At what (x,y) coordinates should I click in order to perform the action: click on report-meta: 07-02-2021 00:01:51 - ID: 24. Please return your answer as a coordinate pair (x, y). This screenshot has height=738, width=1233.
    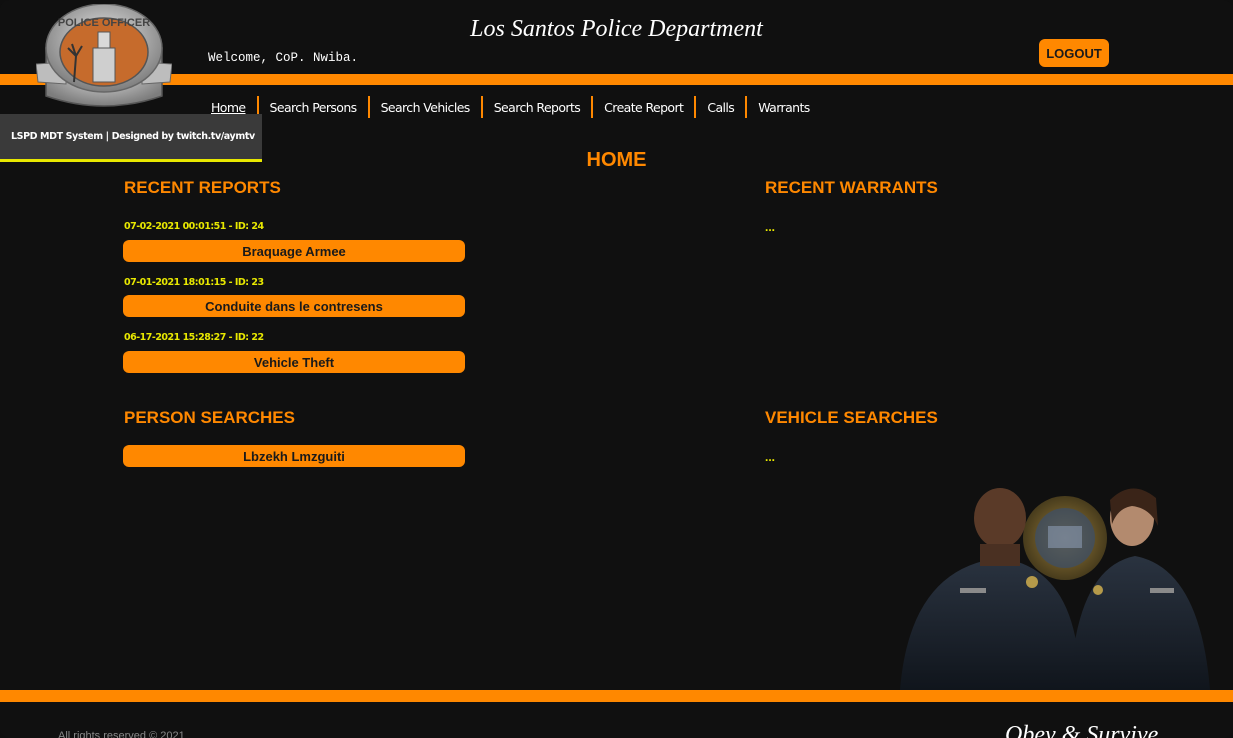
    Looking at the image, I should click on (194, 226).